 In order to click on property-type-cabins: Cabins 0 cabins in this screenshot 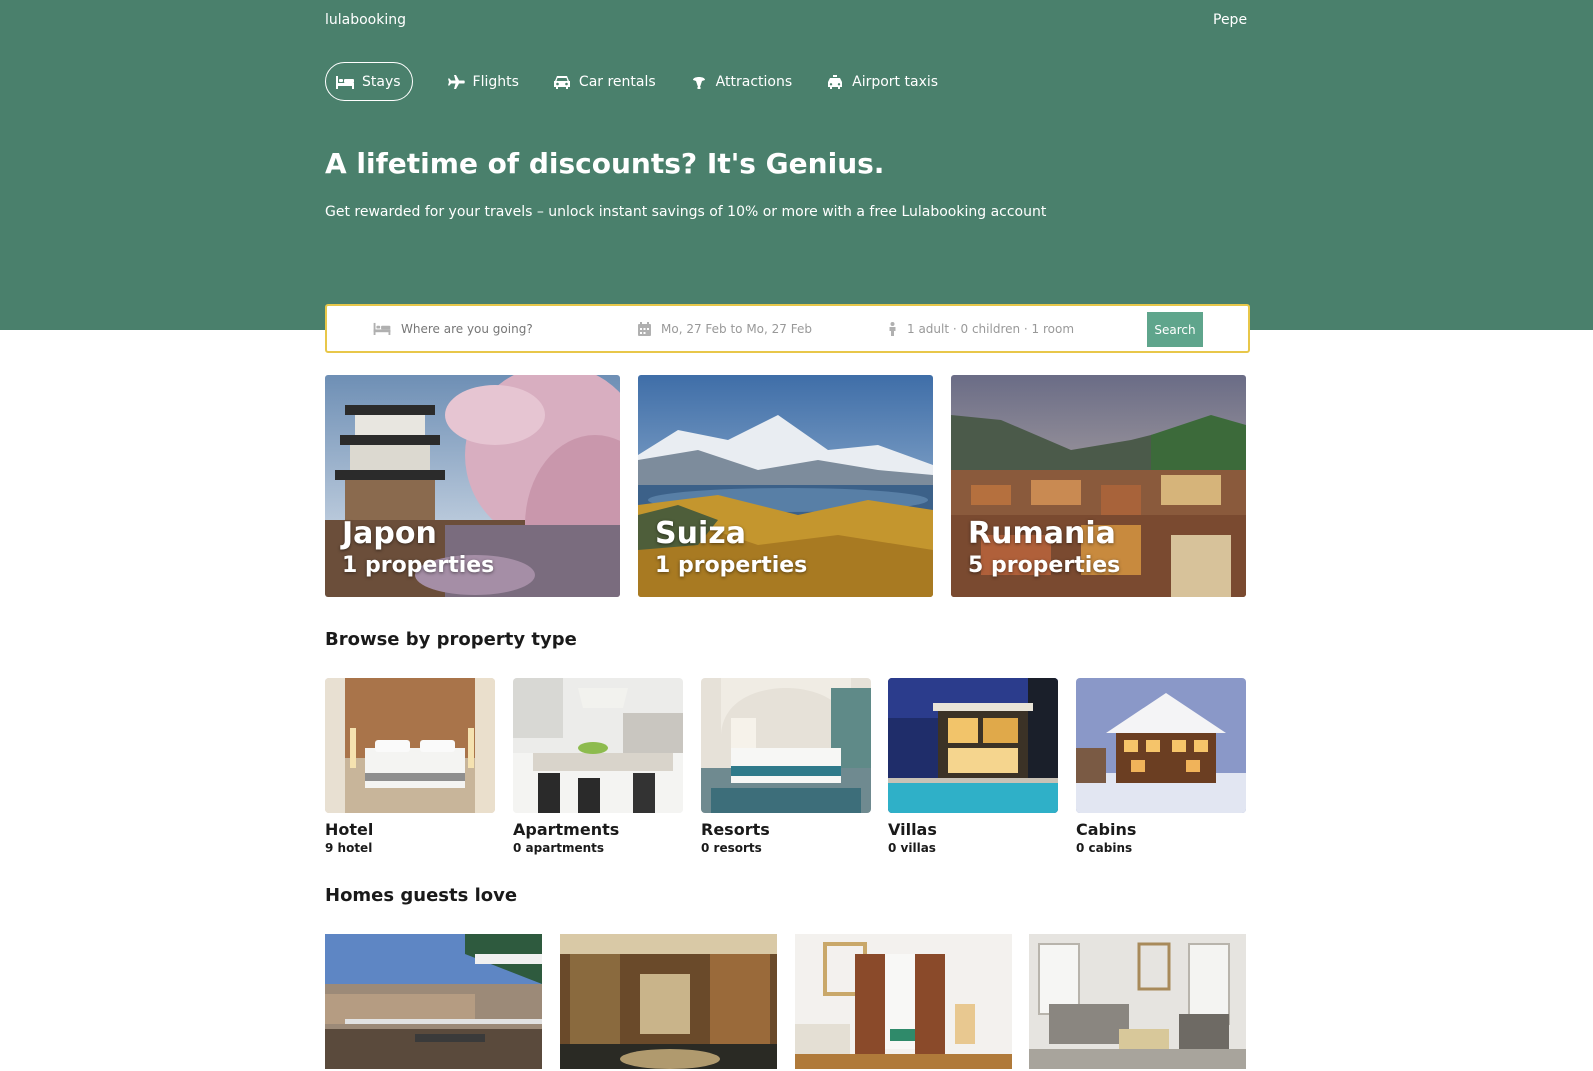, I will do `click(1161, 766)`.